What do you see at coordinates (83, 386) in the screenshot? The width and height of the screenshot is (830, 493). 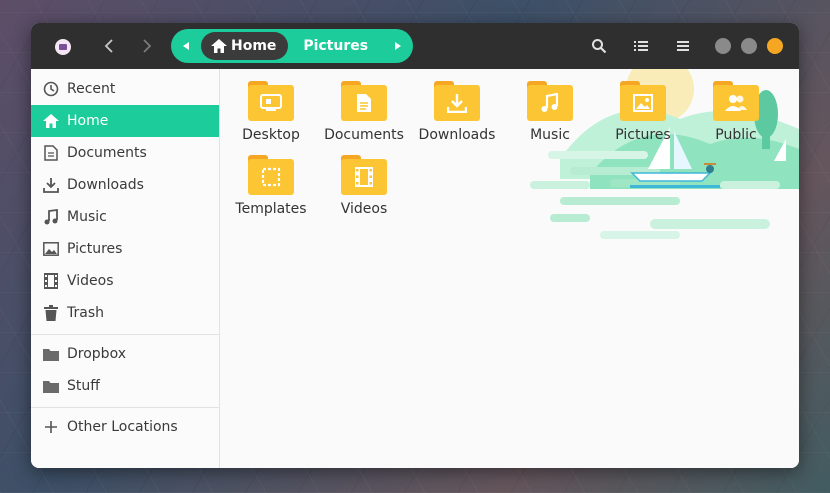 I see `sidebar-item-label: Stuff` at bounding box center [83, 386].